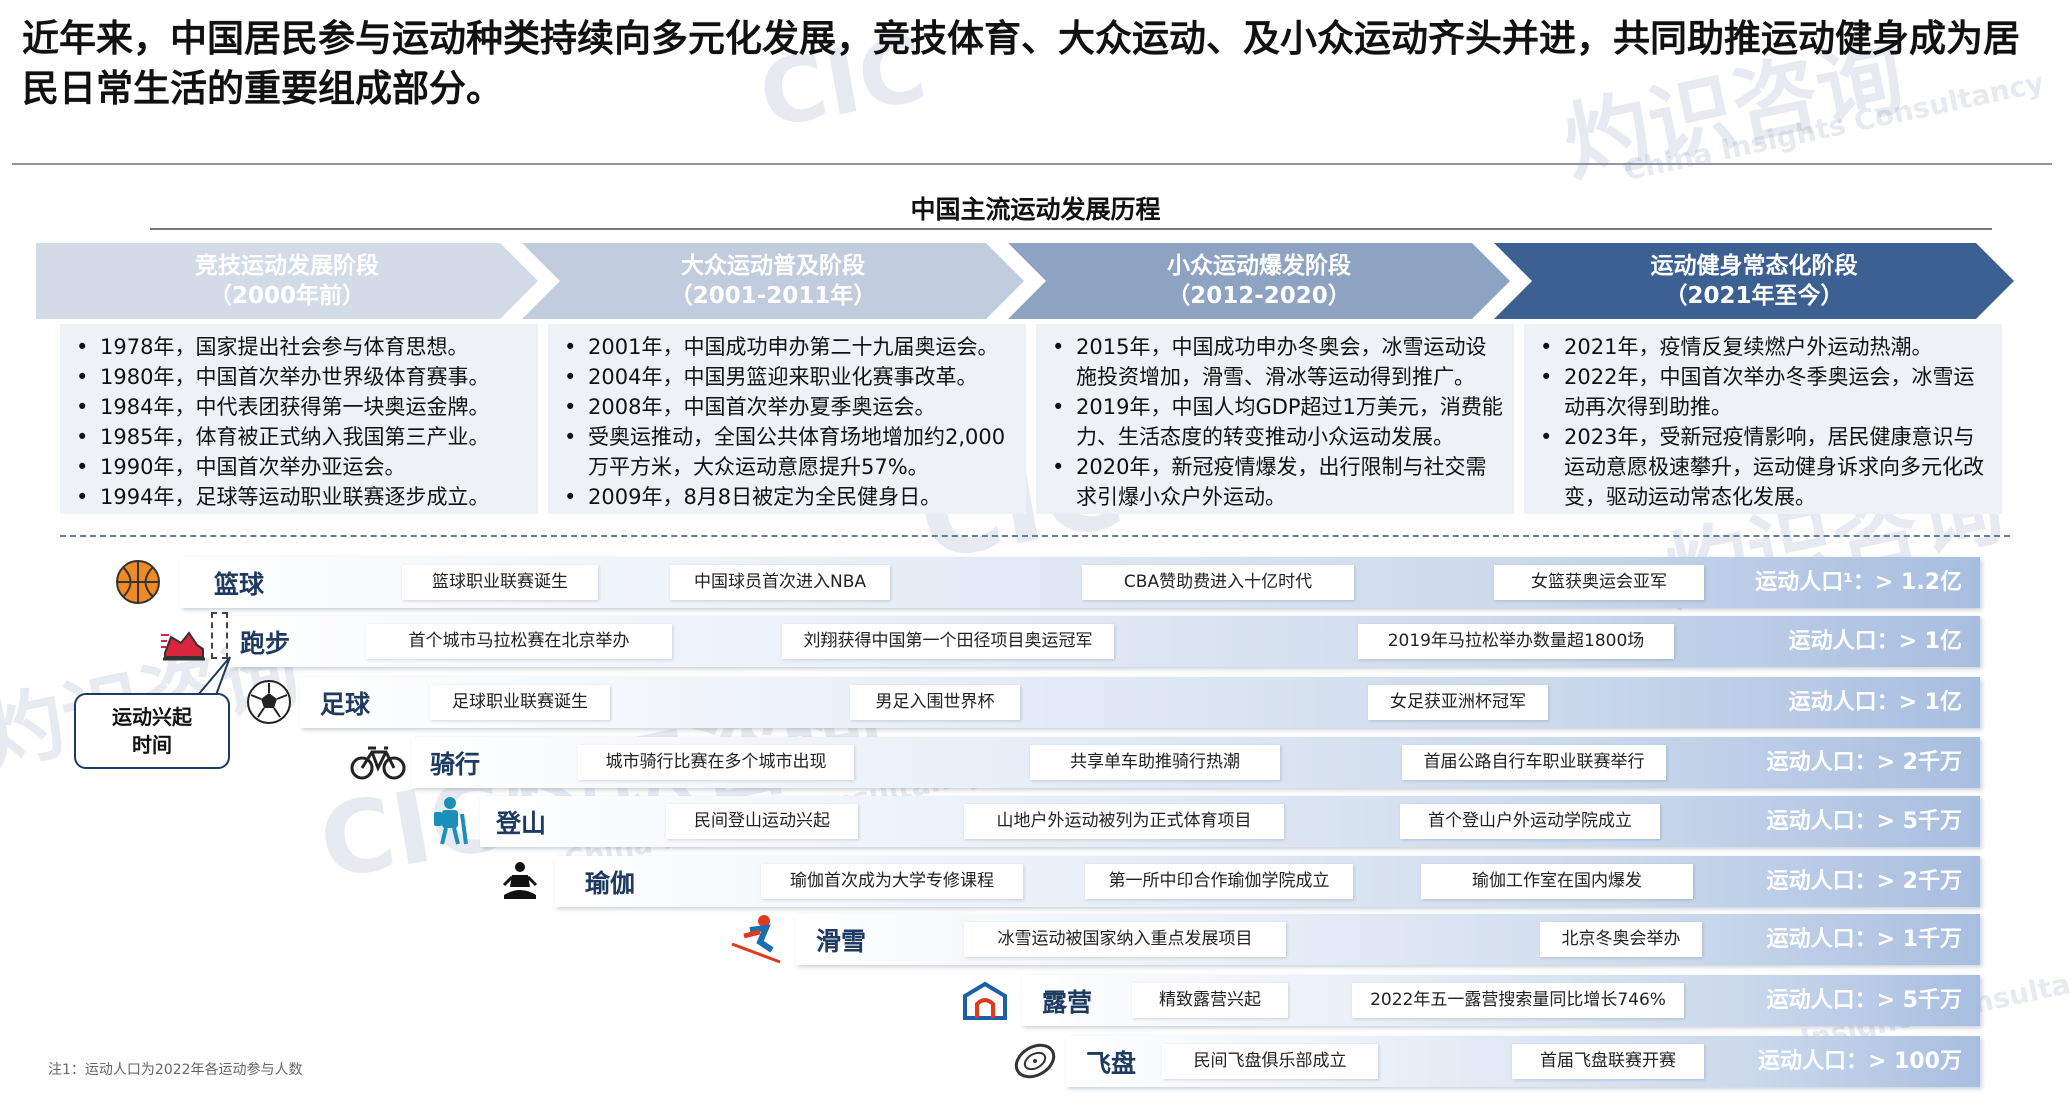  I want to click on callout-line: 时间, so click(152, 745).